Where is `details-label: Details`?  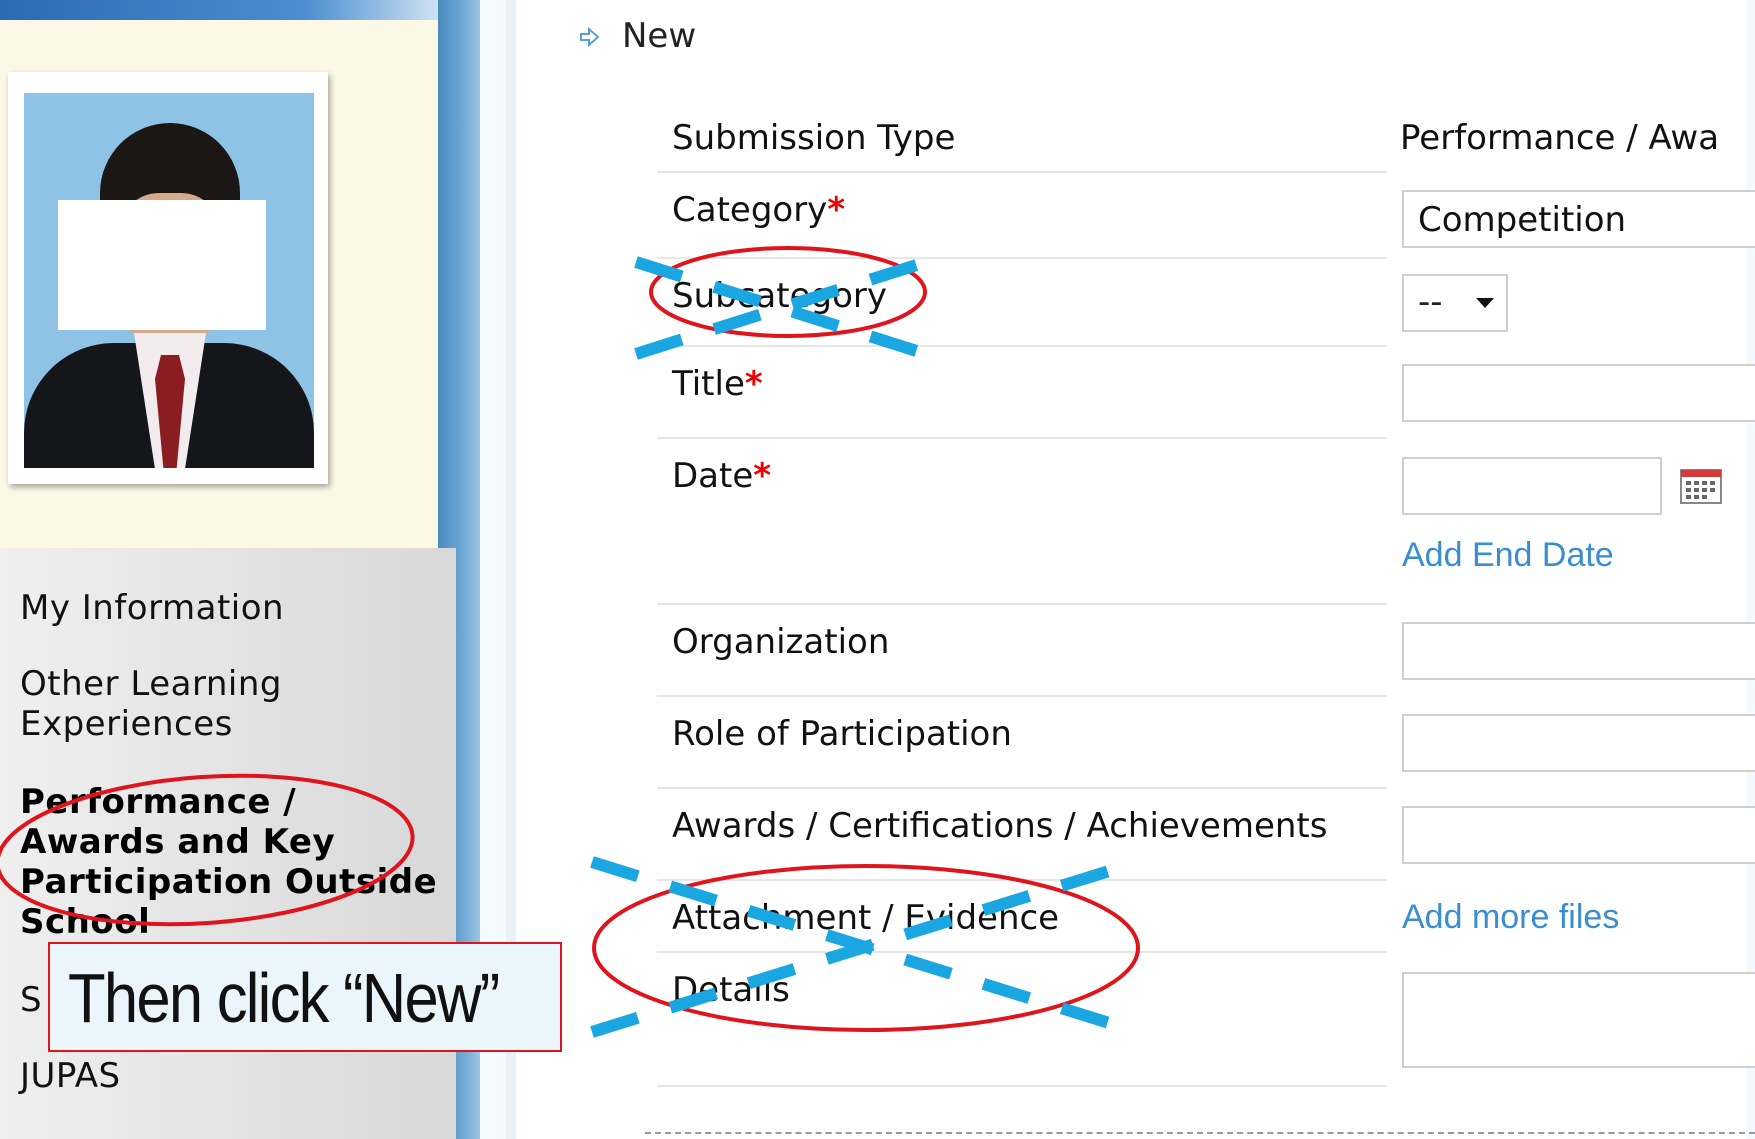 details-label: Details is located at coordinates (731, 990).